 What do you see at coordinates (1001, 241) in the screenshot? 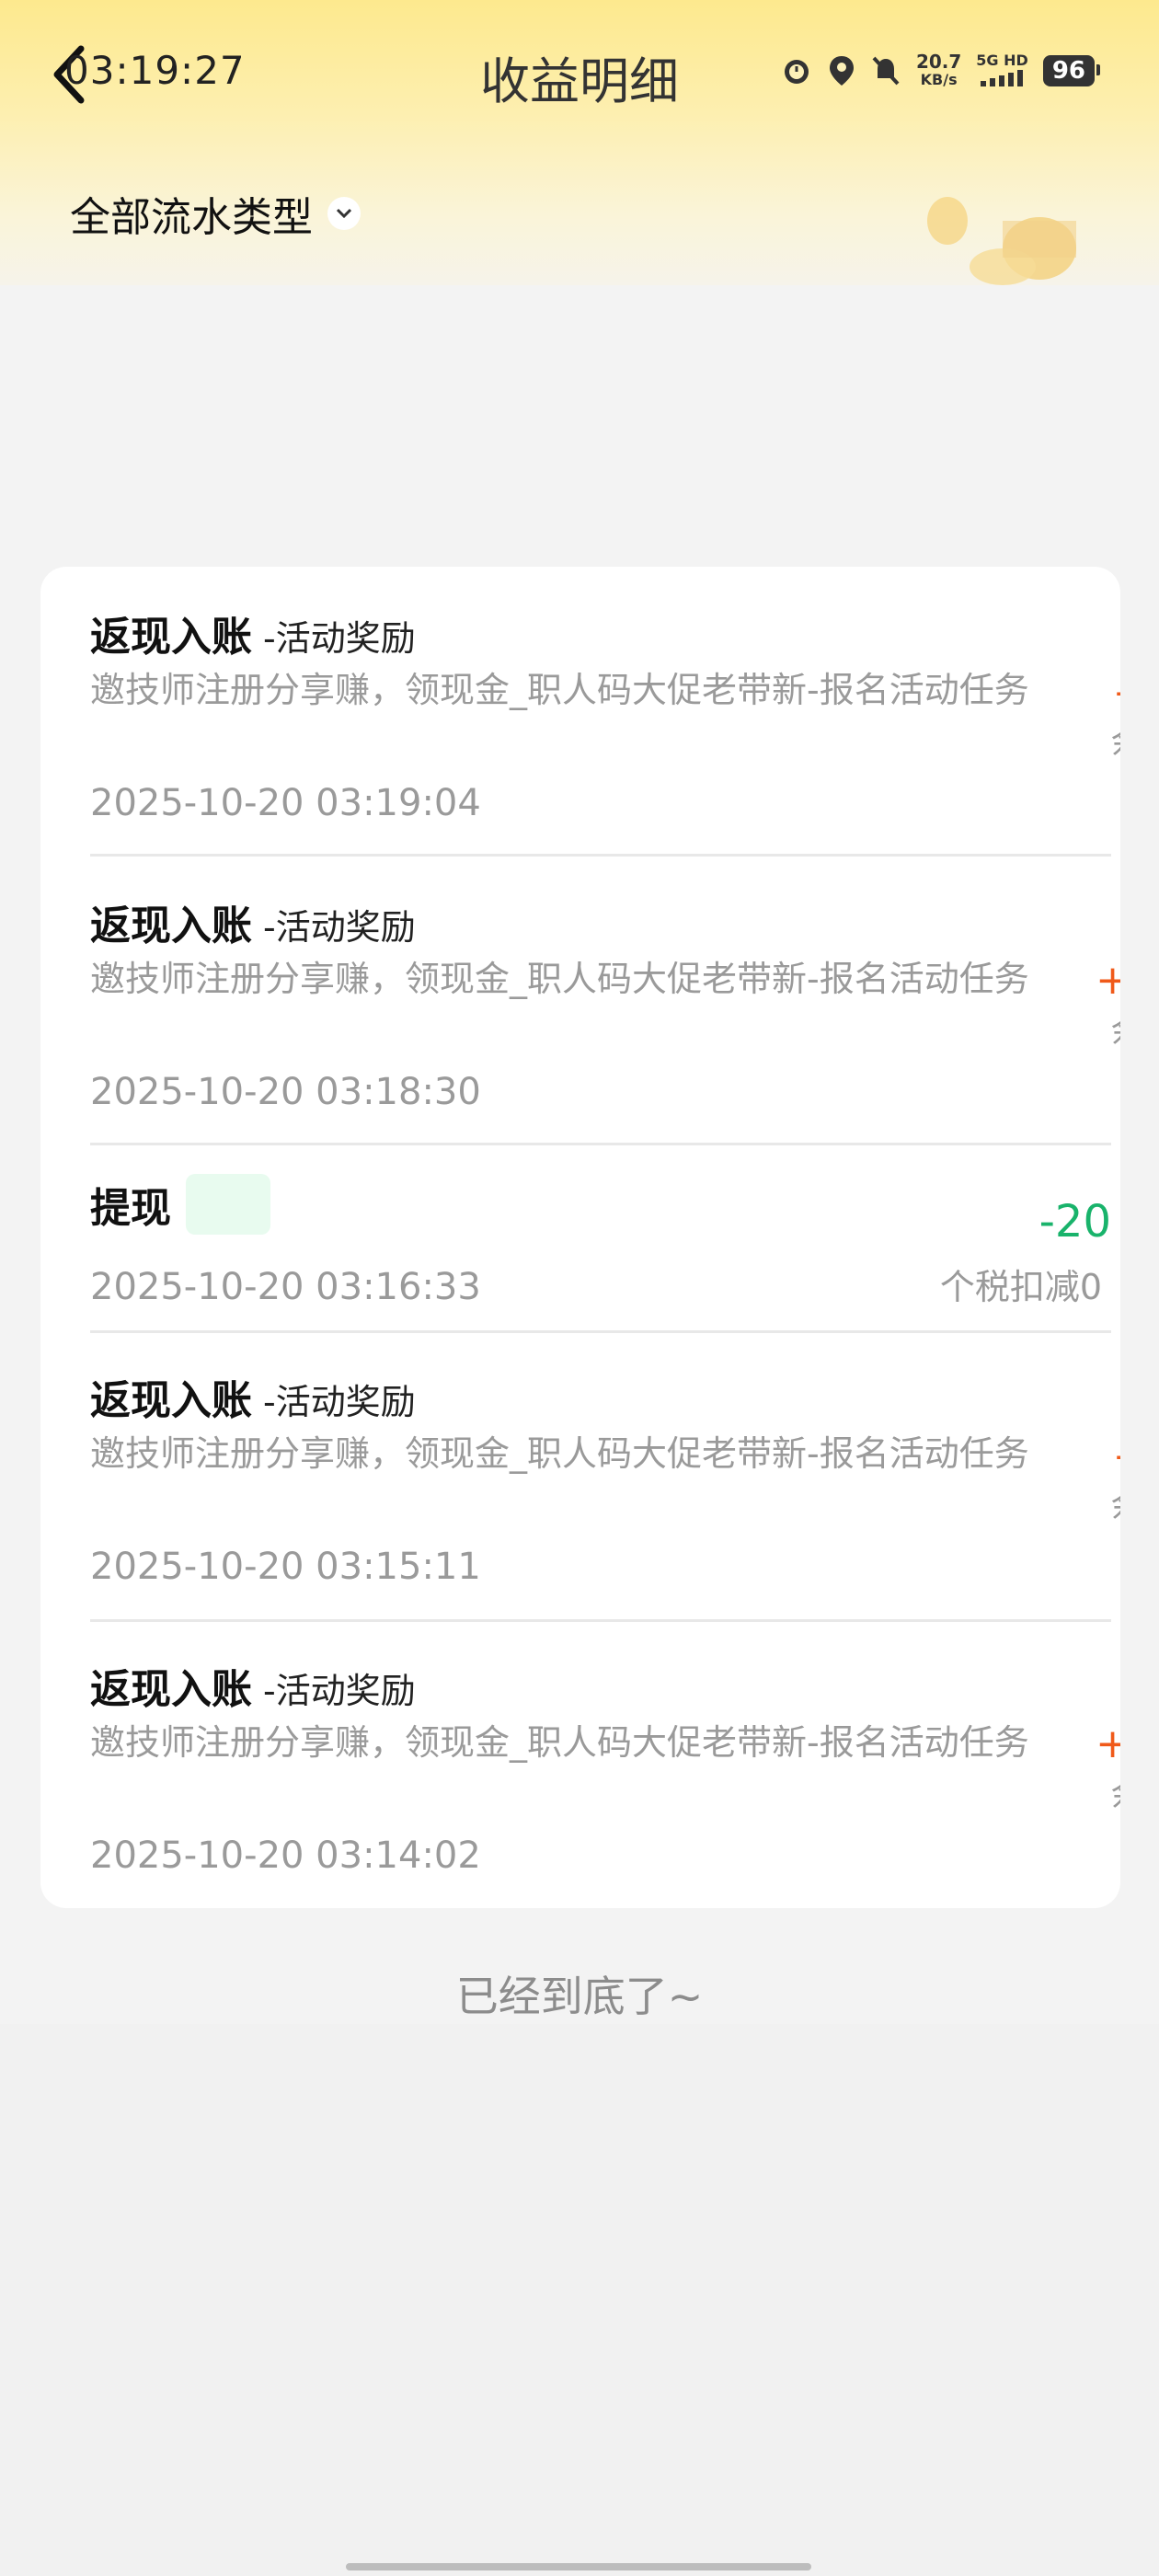
I see `coins-decoration-icon` at bounding box center [1001, 241].